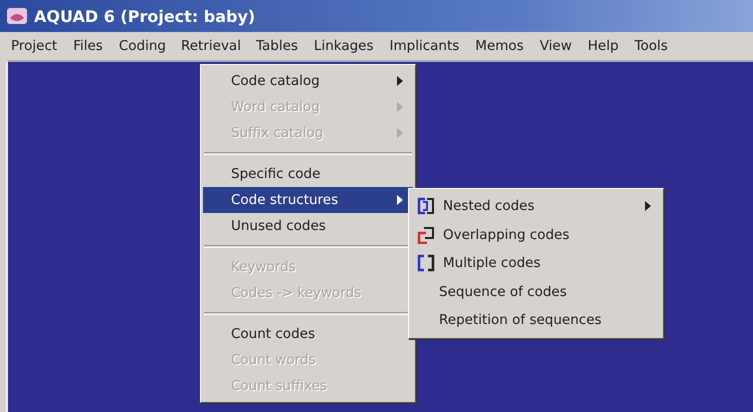  Describe the element at coordinates (308, 200) in the screenshot. I see `menu-item: Code structures` at that location.